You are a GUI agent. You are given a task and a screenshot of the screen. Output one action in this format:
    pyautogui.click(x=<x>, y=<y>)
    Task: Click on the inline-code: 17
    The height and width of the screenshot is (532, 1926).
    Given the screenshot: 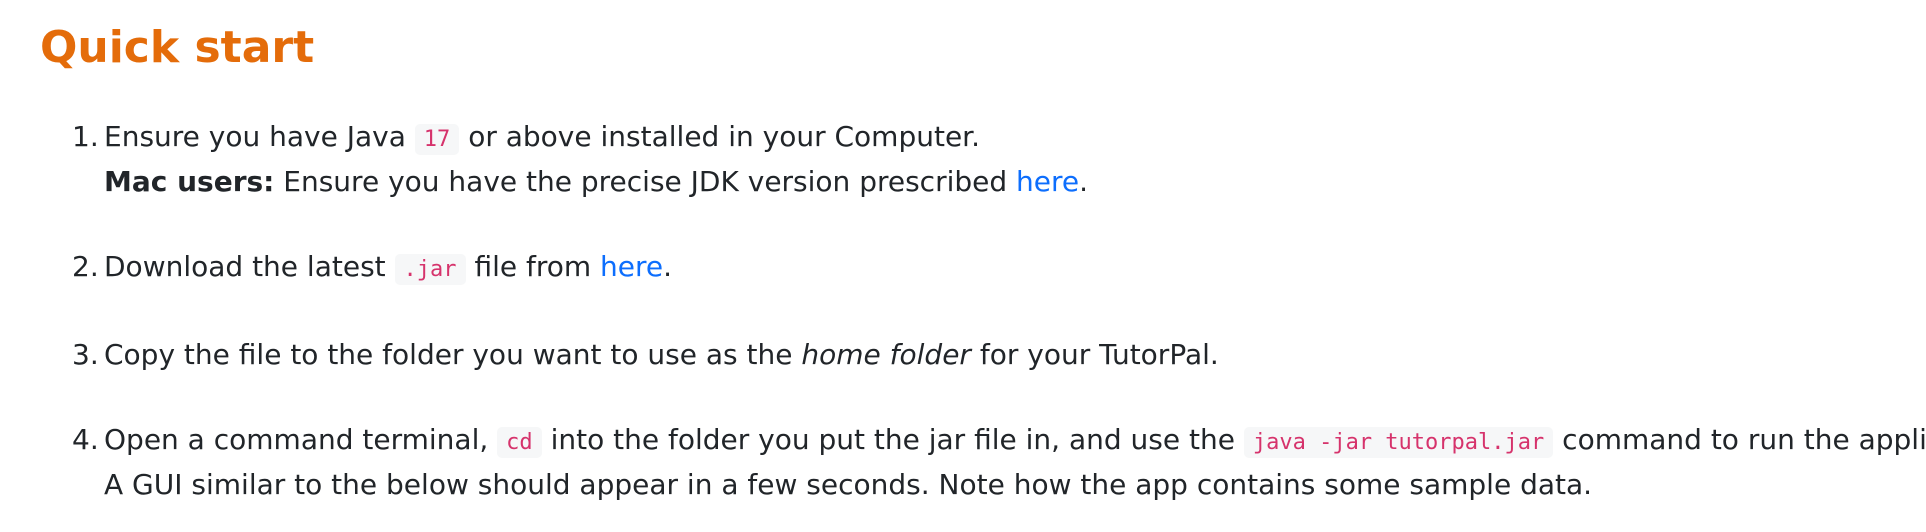 What is the action you would take?
    pyautogui.click(x=437, y=139)
    